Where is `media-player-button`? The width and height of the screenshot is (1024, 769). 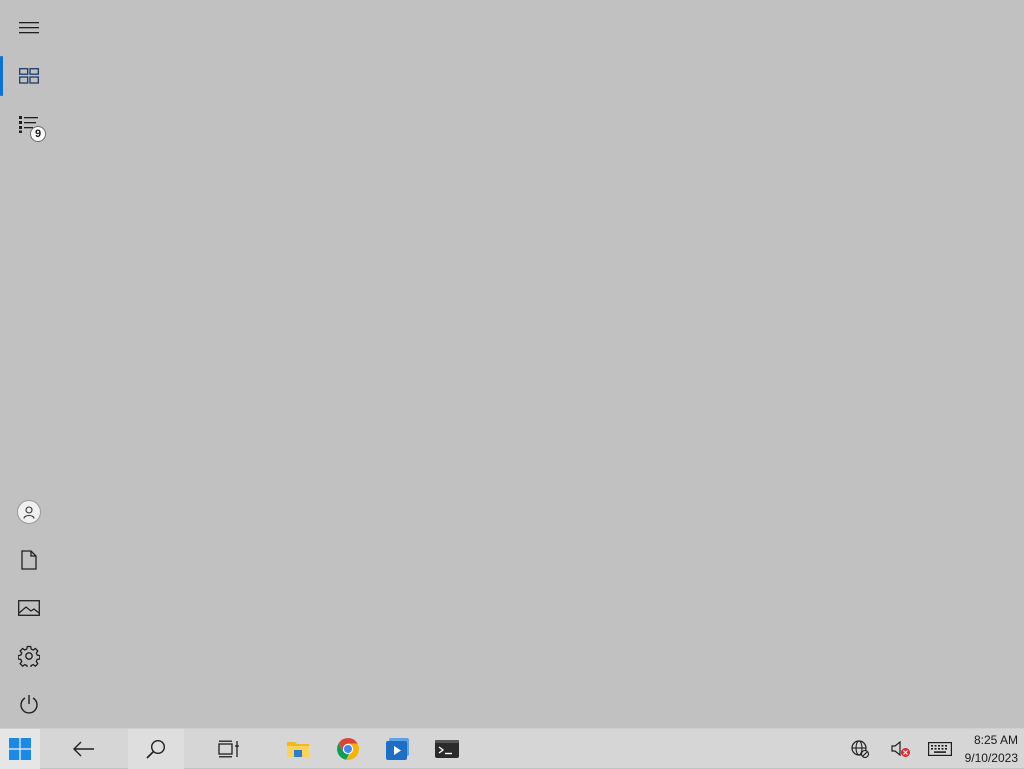 media-player-button is located at coordinates (398, 749).